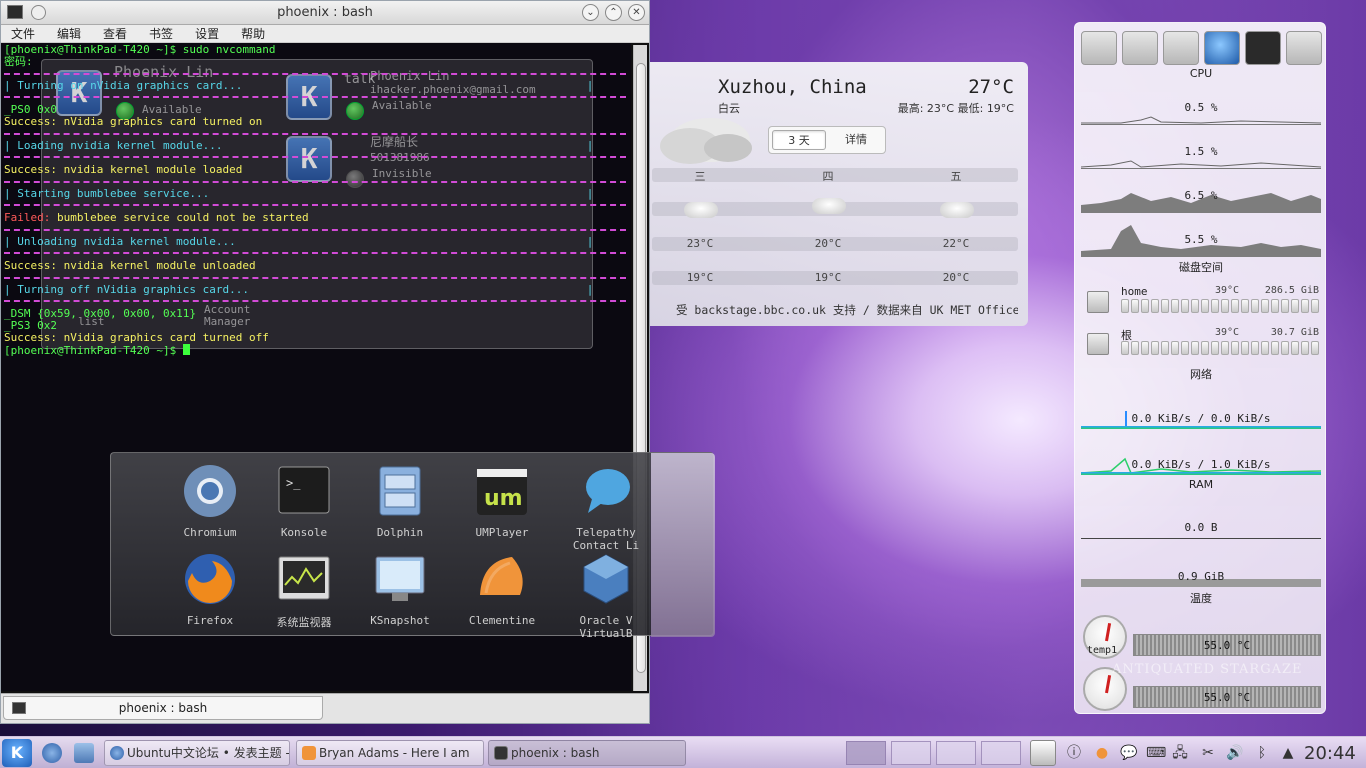 Image resolution: width=1366 pixels, height=768 pixels. Describe the element at coordinates (1263, 48) in the screenshot. I see `ram-icon` at that location.